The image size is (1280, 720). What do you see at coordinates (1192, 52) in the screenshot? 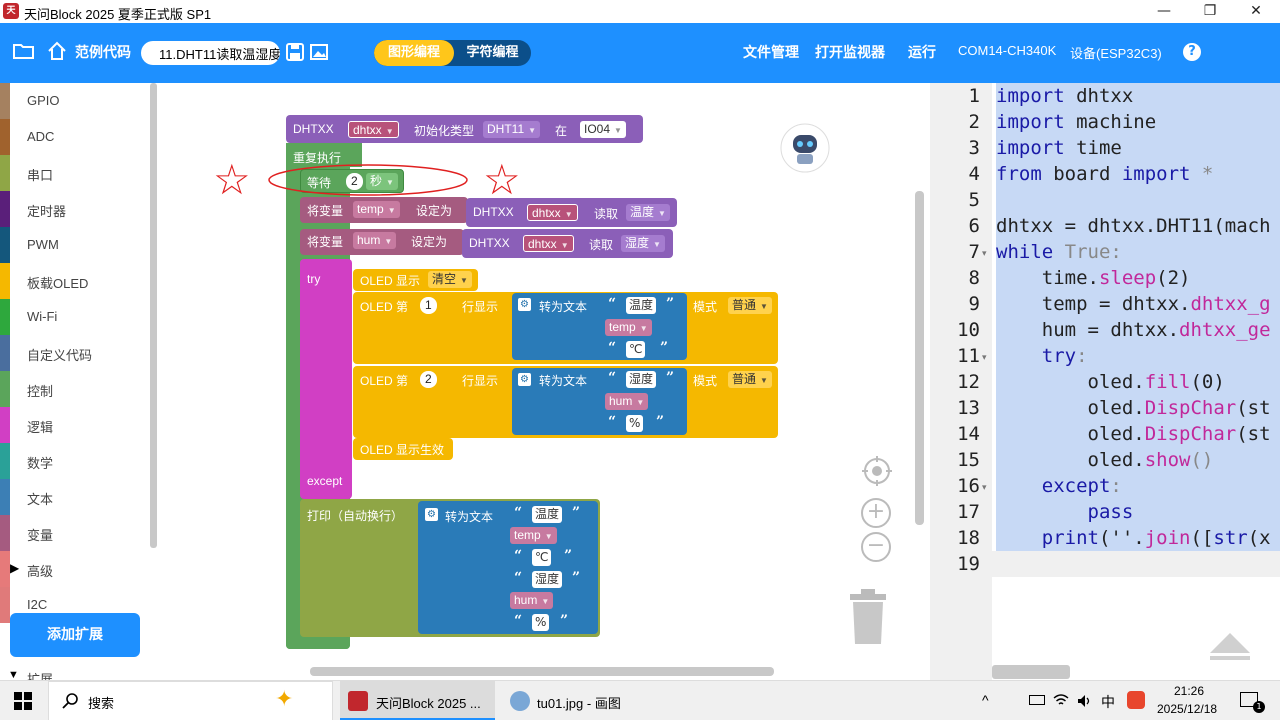
I see `help-icon: ?` at bounding box center [1192, 52].